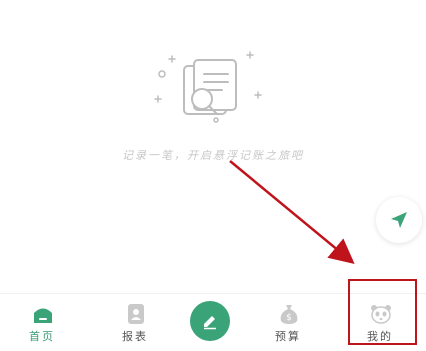 The height and width of the screenshot is (351, 426). What do you see at coordinates (213, 155) in the screenshot?
I see `empty-state-message: 记录一笔，开启悬浮记账之旅吧` at bounding box center [213, 155].